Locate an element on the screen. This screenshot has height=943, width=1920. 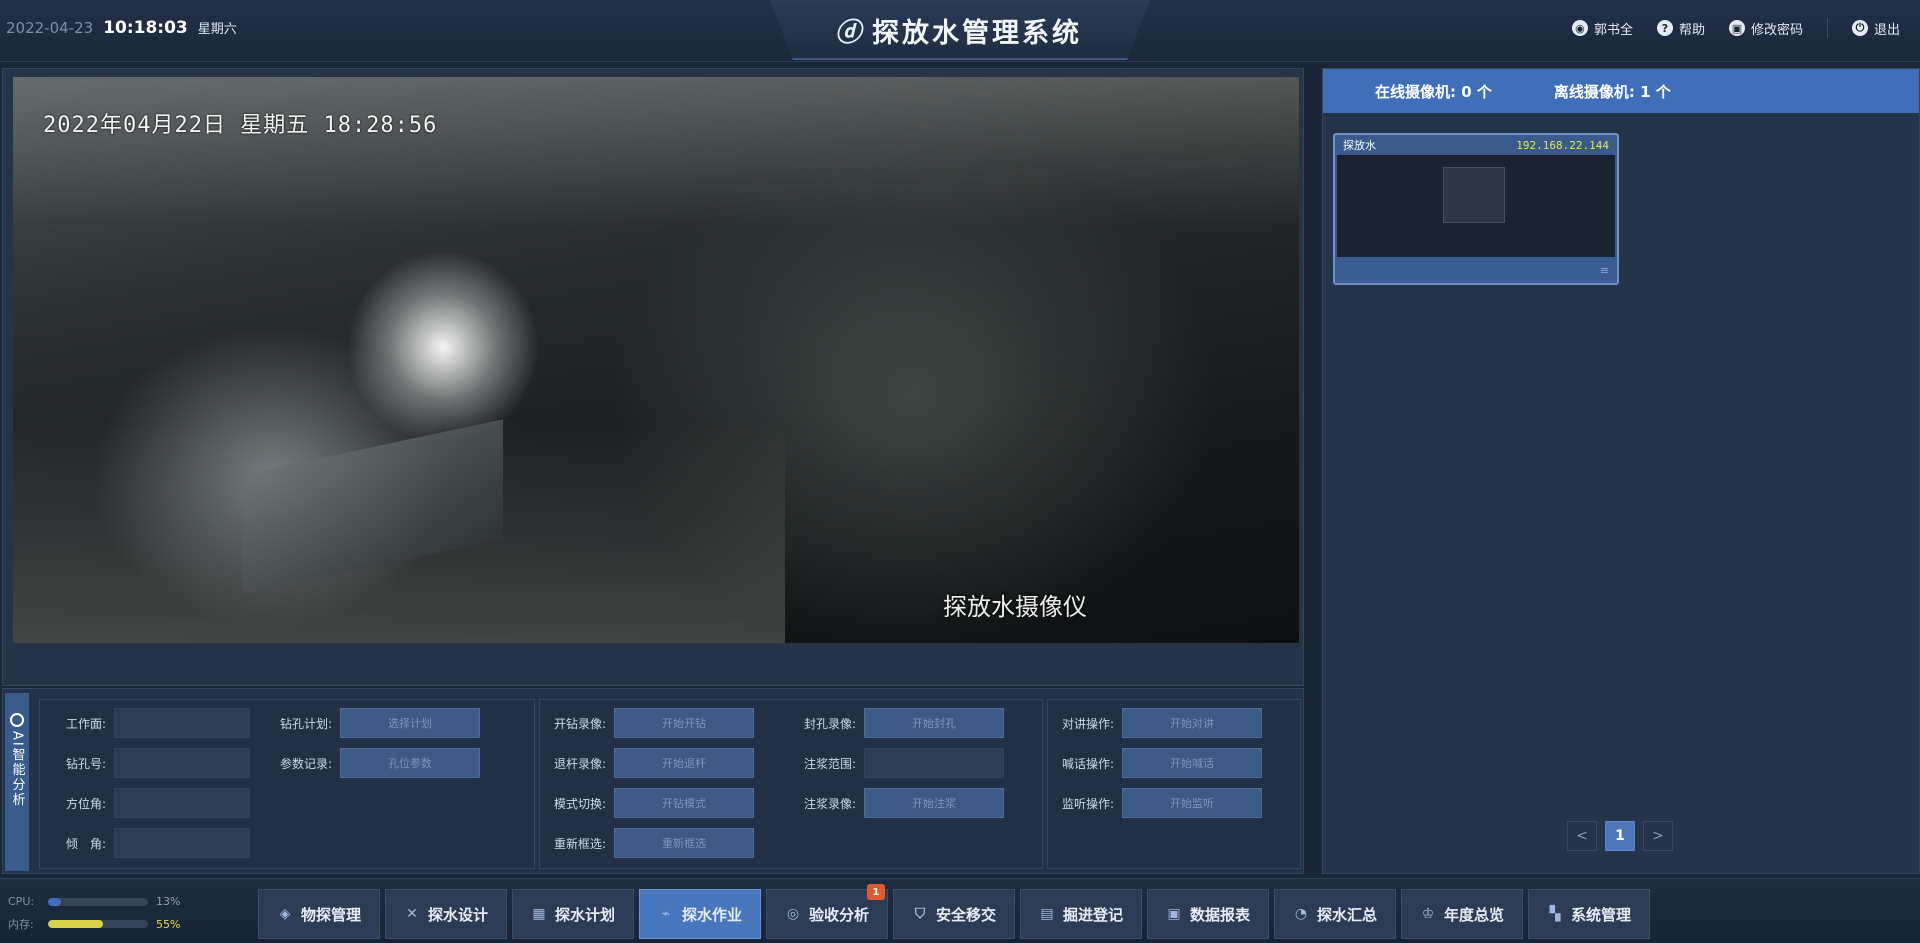
logout-button: ⏻ 退出 is located at coordinates (1875, 28).